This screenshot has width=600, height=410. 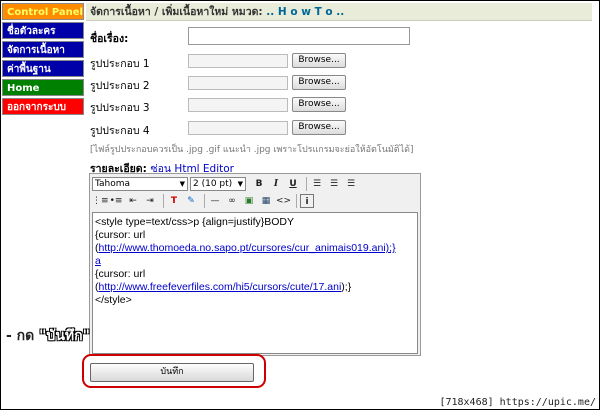 What do you see at coordinates (283, 201) in the screenshot?
I see `html-source-icon: <>` at bounding box center [283, 201].